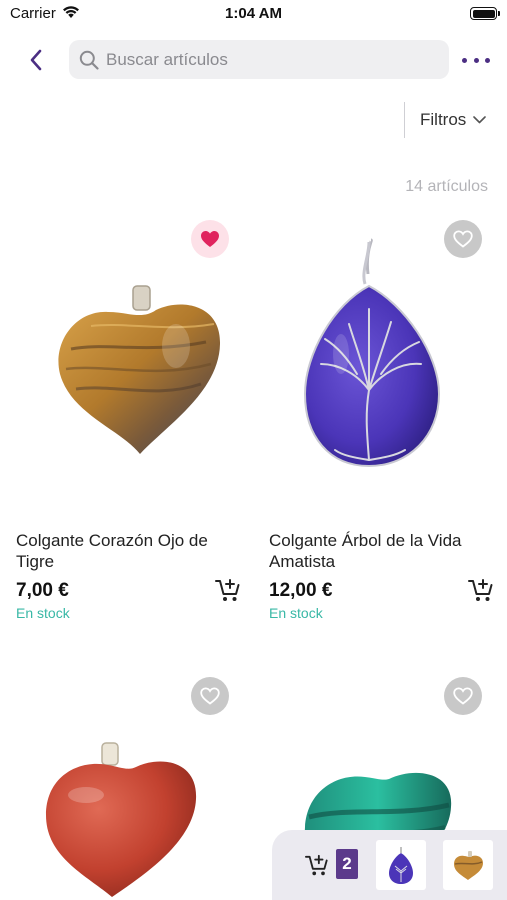 Image resolution: width=507 pixels, height=900 pixels. What do you see at coordinates (485, 13) in the screenshot?
I see `battery-icon` at bounding box center [485, 13].